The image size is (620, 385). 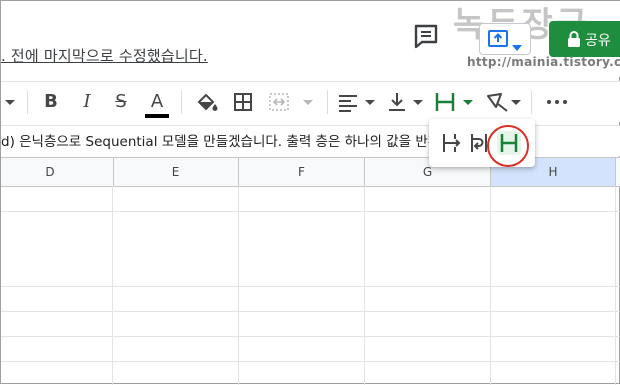 What do you see at coordinates (87, 102) in the screenshot?
I see `italic-button: I` at bounding box center [87, 102].